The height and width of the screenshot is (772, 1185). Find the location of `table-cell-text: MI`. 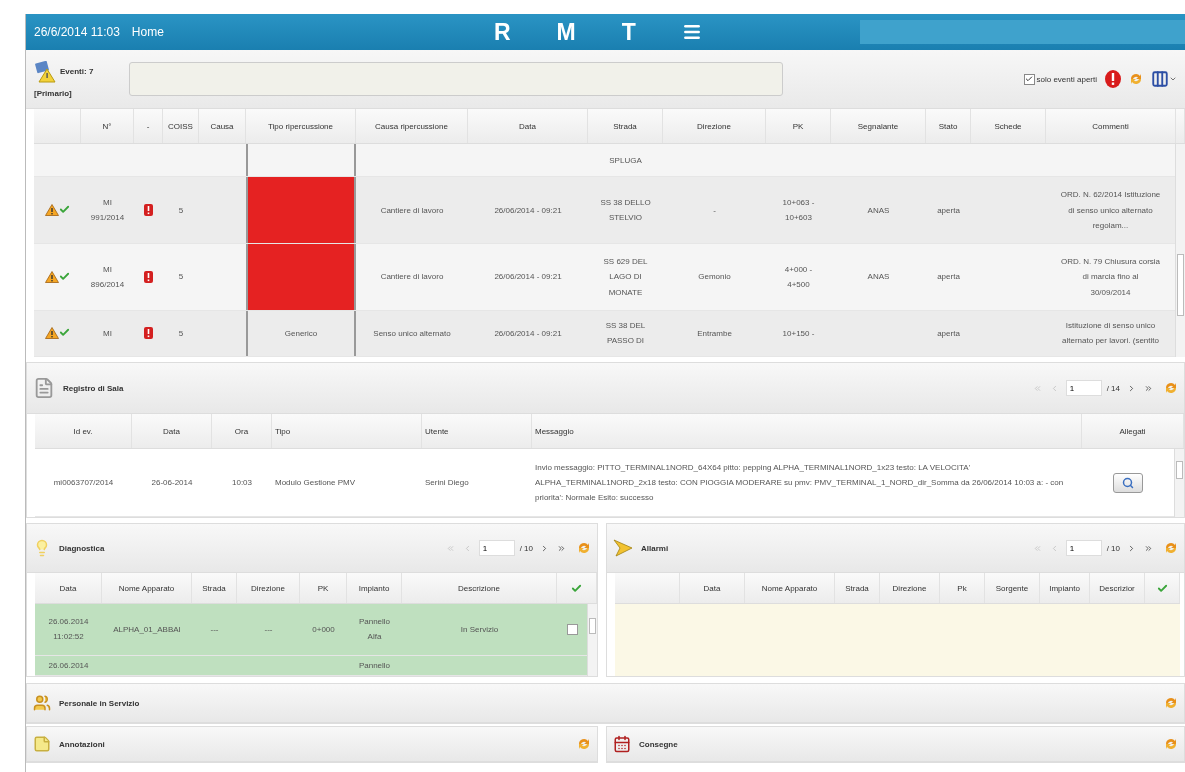

table-cell-text: MI is located at coordinates (107, 333).